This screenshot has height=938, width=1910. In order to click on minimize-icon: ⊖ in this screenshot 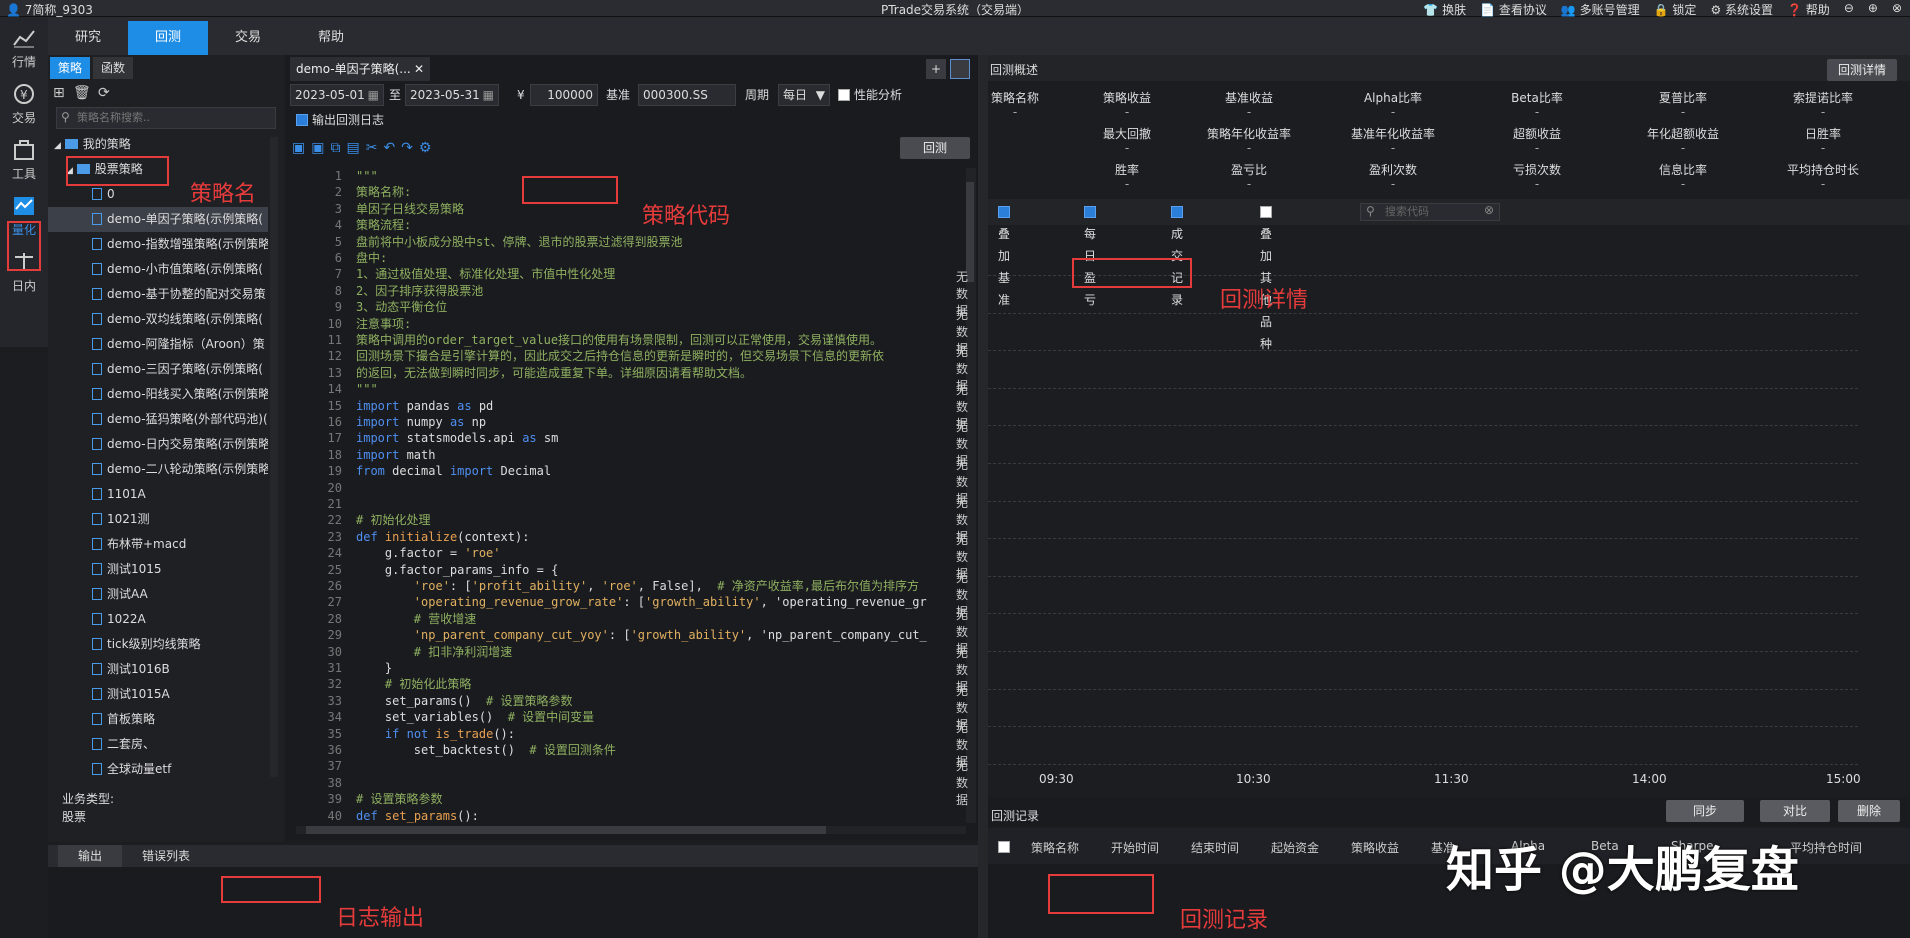, I will do `click(1849, 9)`.